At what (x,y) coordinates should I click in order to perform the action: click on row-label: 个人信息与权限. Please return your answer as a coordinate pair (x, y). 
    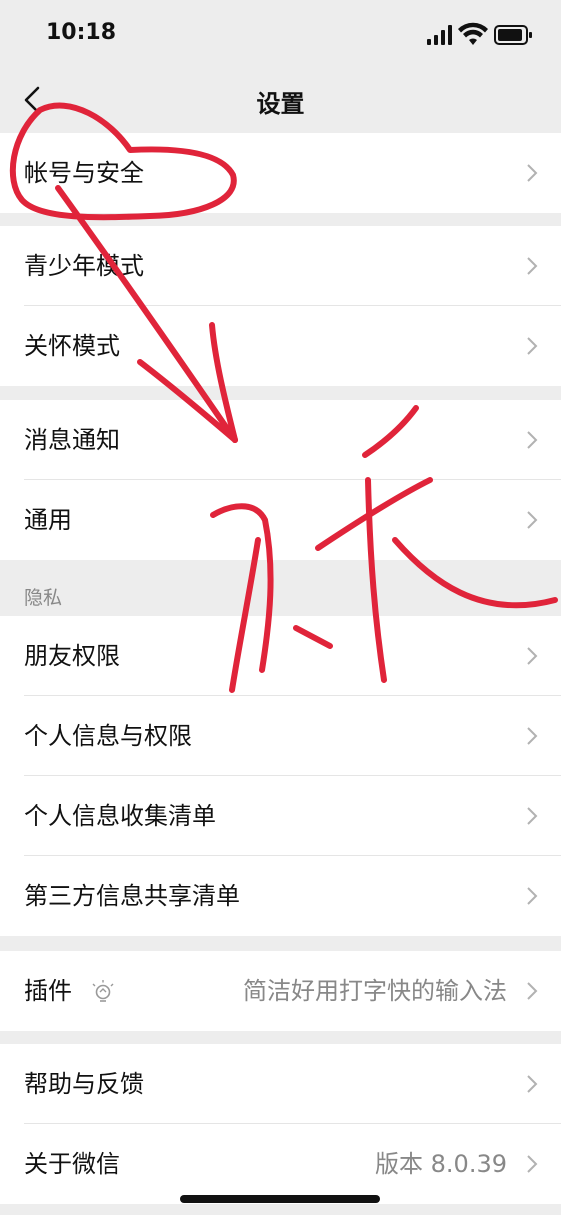
    Looking at the image, I should click on (108, 736).